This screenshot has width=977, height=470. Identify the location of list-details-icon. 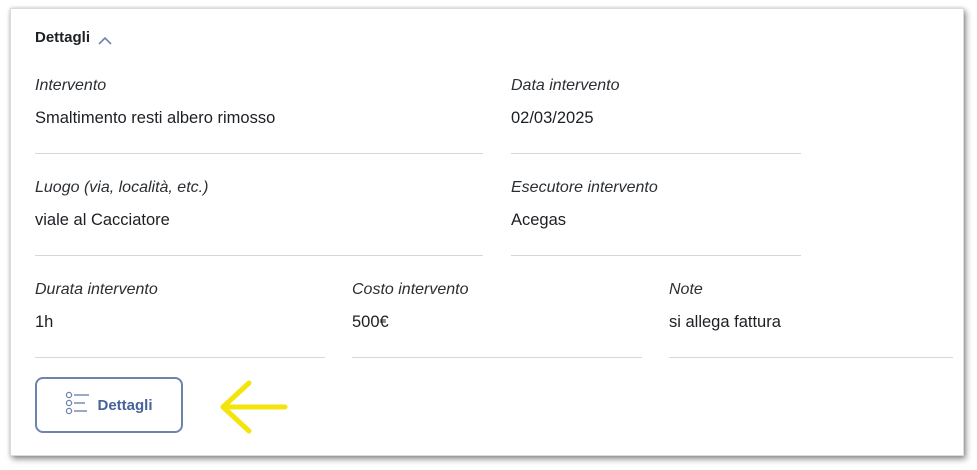
(78, 405).